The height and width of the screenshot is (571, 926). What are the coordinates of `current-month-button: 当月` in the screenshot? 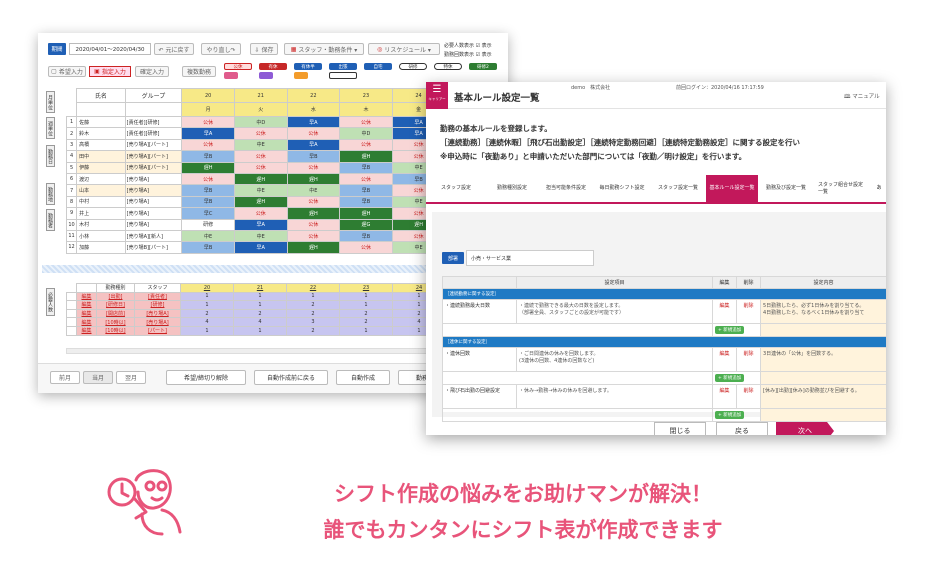 It's located at (98, 377).